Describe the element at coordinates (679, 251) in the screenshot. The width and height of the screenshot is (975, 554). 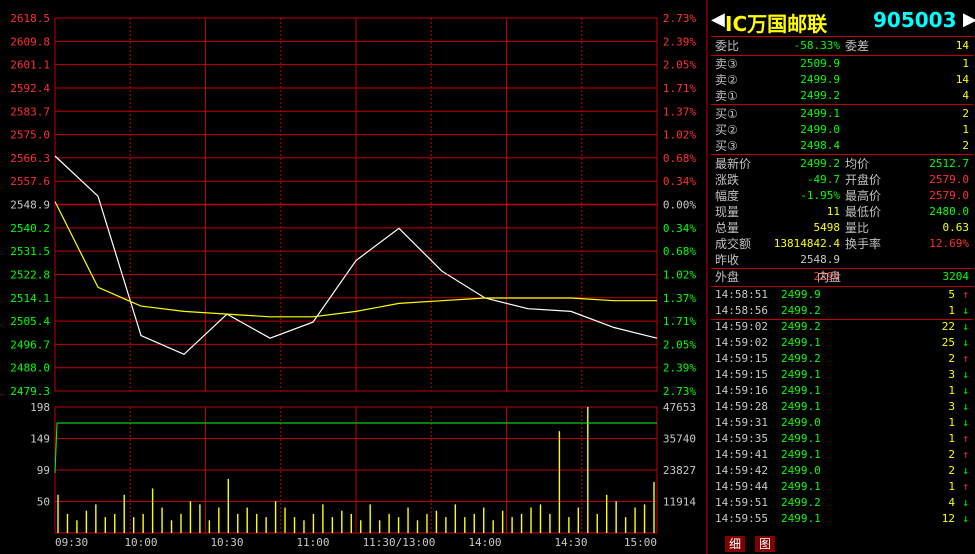
I see `pct-tick-label: 0.68%` at that location.